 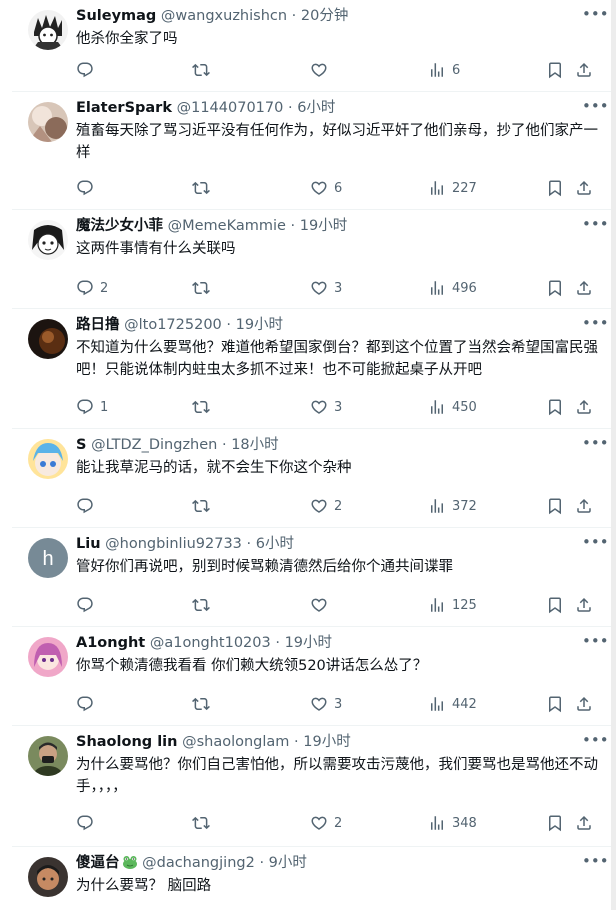 I want to click on display-name: 魔法少女小菲, so click(x=119, y=226).